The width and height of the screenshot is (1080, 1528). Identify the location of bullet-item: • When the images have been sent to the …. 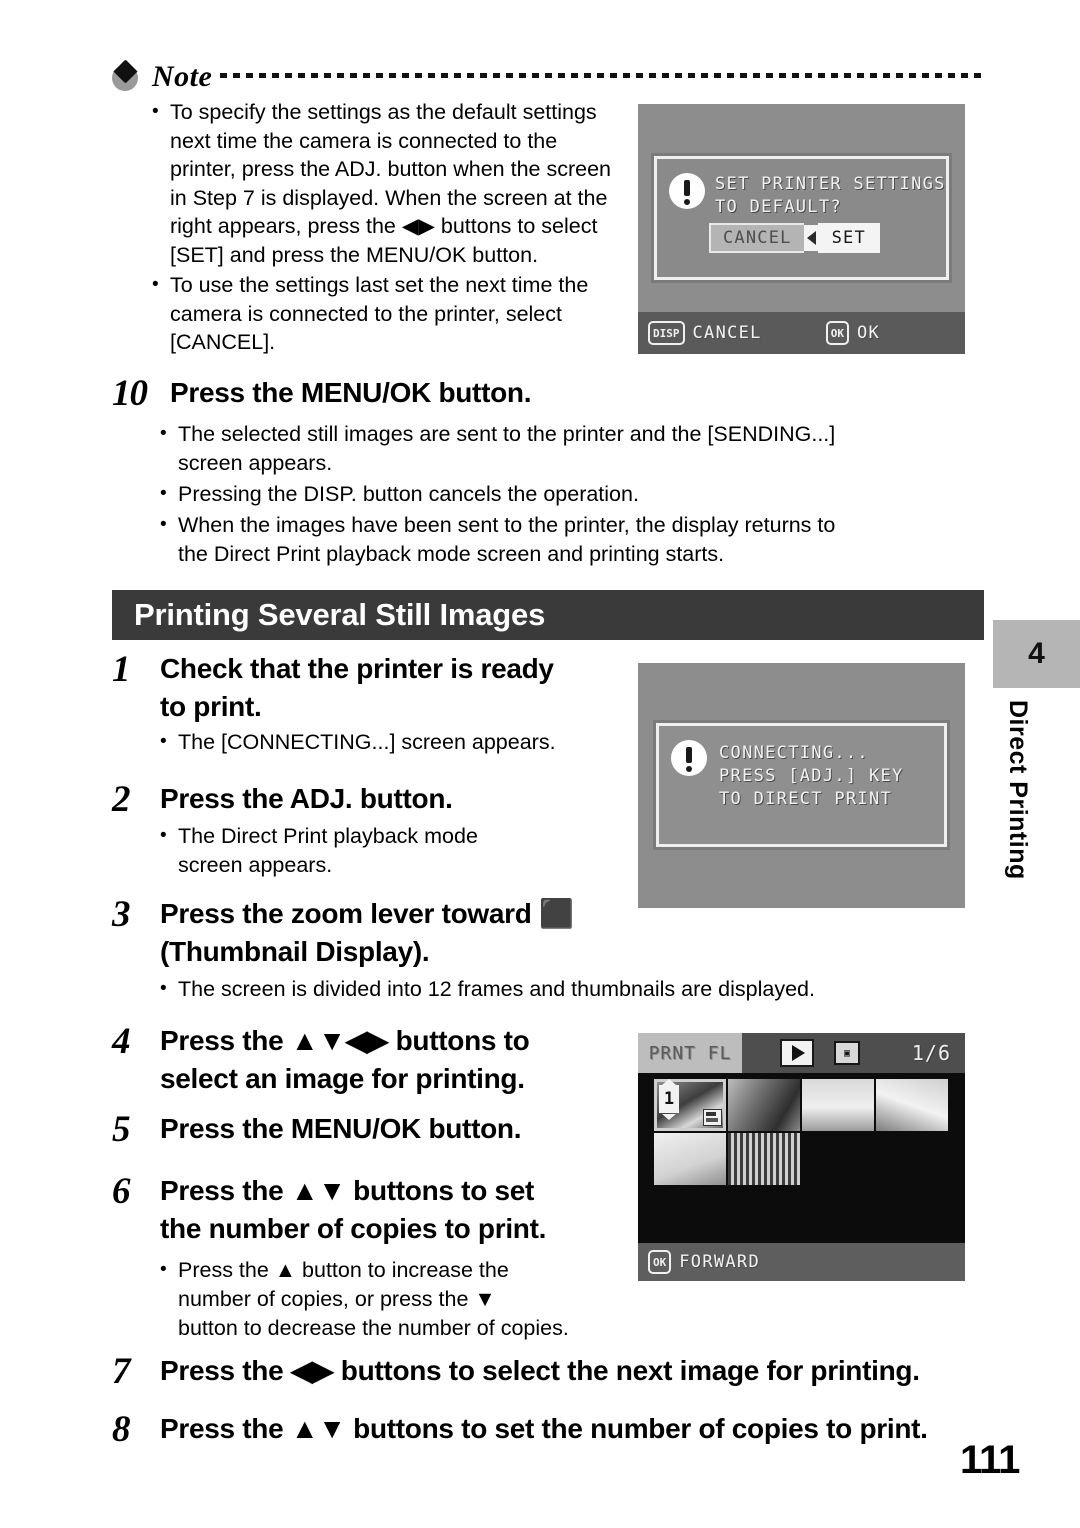
(575, 540).